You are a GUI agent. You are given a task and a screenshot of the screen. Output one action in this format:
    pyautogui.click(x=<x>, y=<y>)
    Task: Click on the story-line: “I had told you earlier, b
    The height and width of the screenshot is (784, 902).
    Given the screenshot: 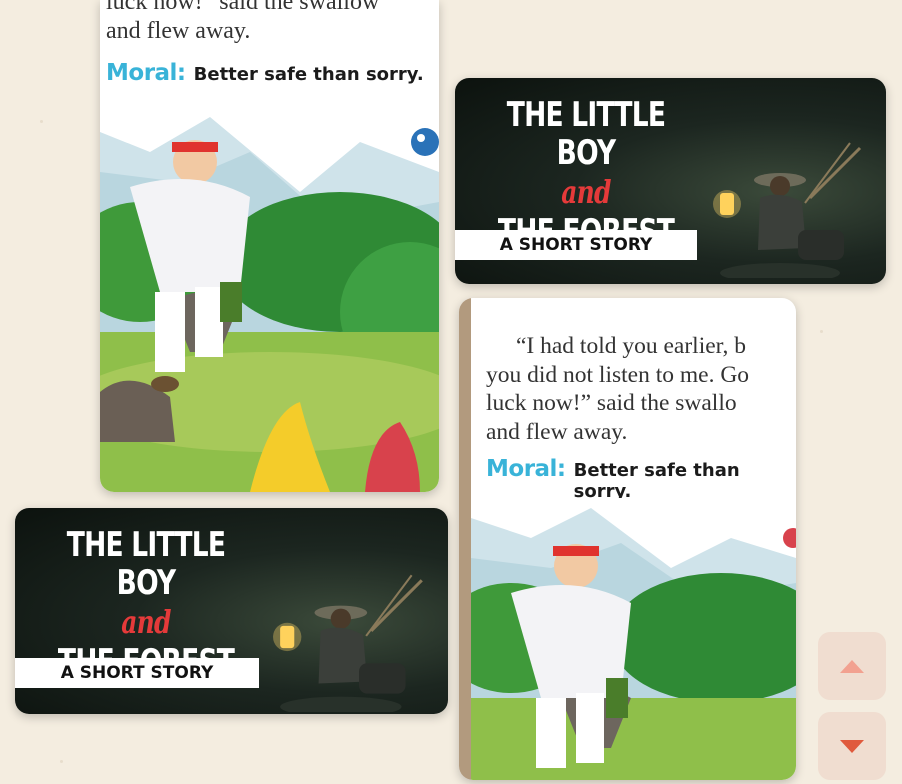 What is the action you would take?
    pyautogui.click(x=631, y=346)
    